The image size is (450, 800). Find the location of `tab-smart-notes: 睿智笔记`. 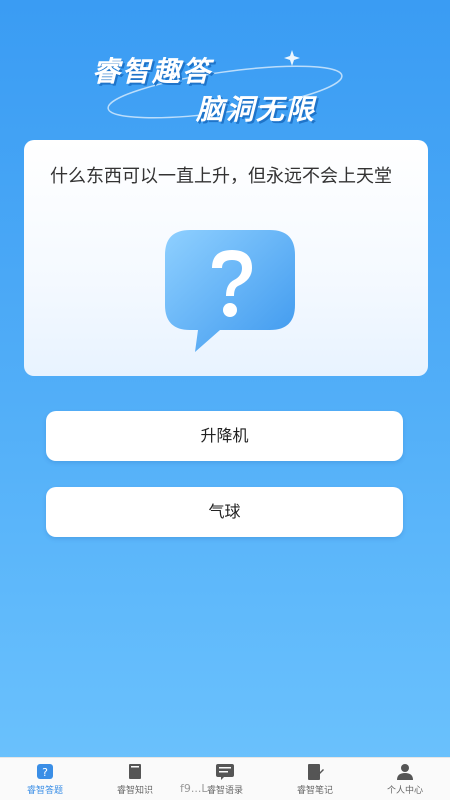

tab-smart-notes: 睿智笔记 is located at coordinates (315, 779).